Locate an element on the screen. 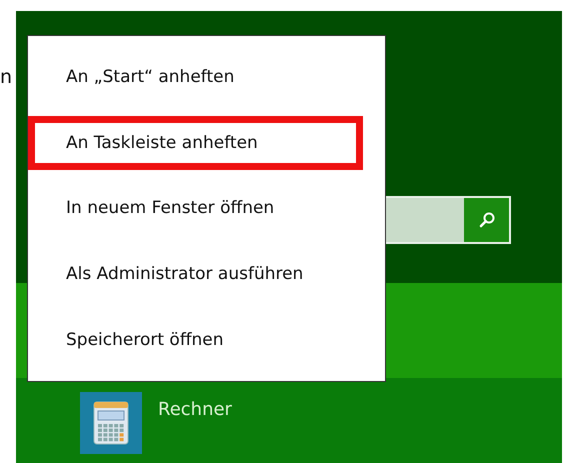 This screenshot has width=568, height=463. search-icon is located at coordinates (487, 220).